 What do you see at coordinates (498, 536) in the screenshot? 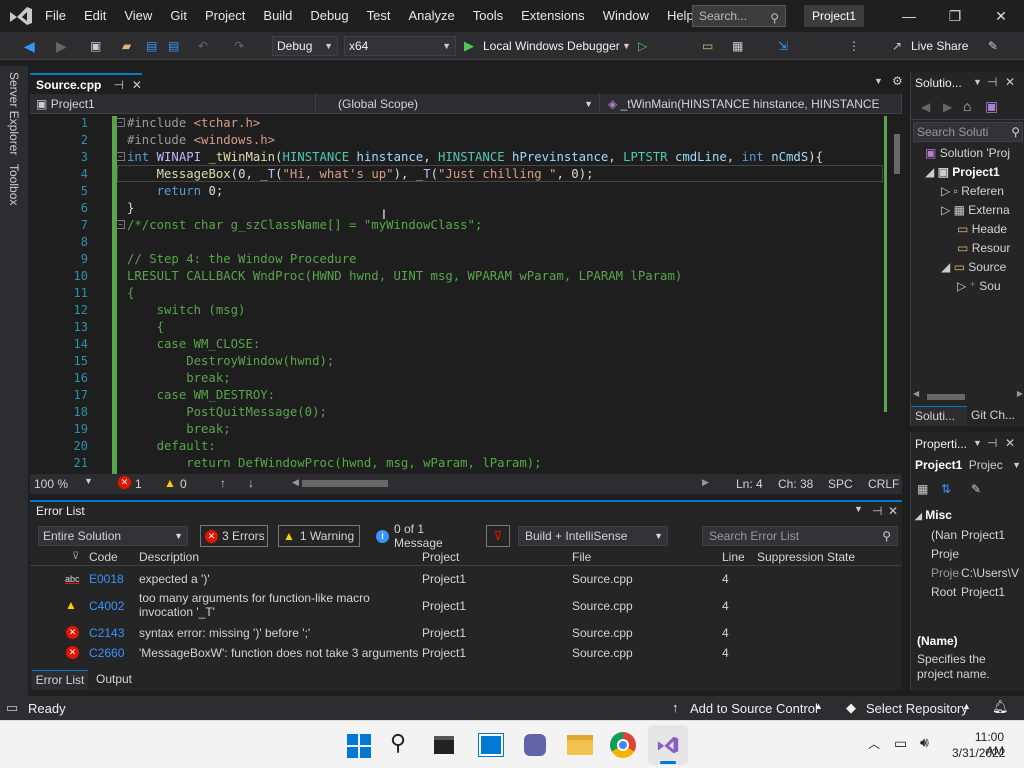
I see `filter-icon: ⊽` at bounding box center [498, 536].